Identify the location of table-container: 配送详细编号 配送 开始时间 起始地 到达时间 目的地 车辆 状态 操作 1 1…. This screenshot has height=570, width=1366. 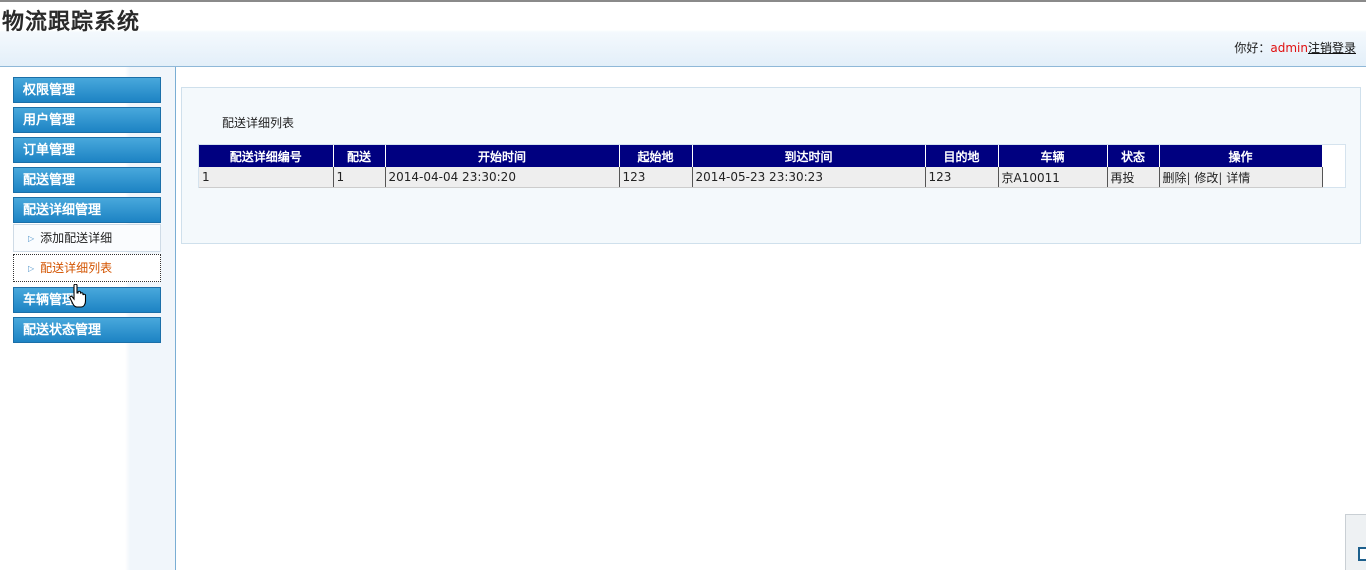
(772, 166).